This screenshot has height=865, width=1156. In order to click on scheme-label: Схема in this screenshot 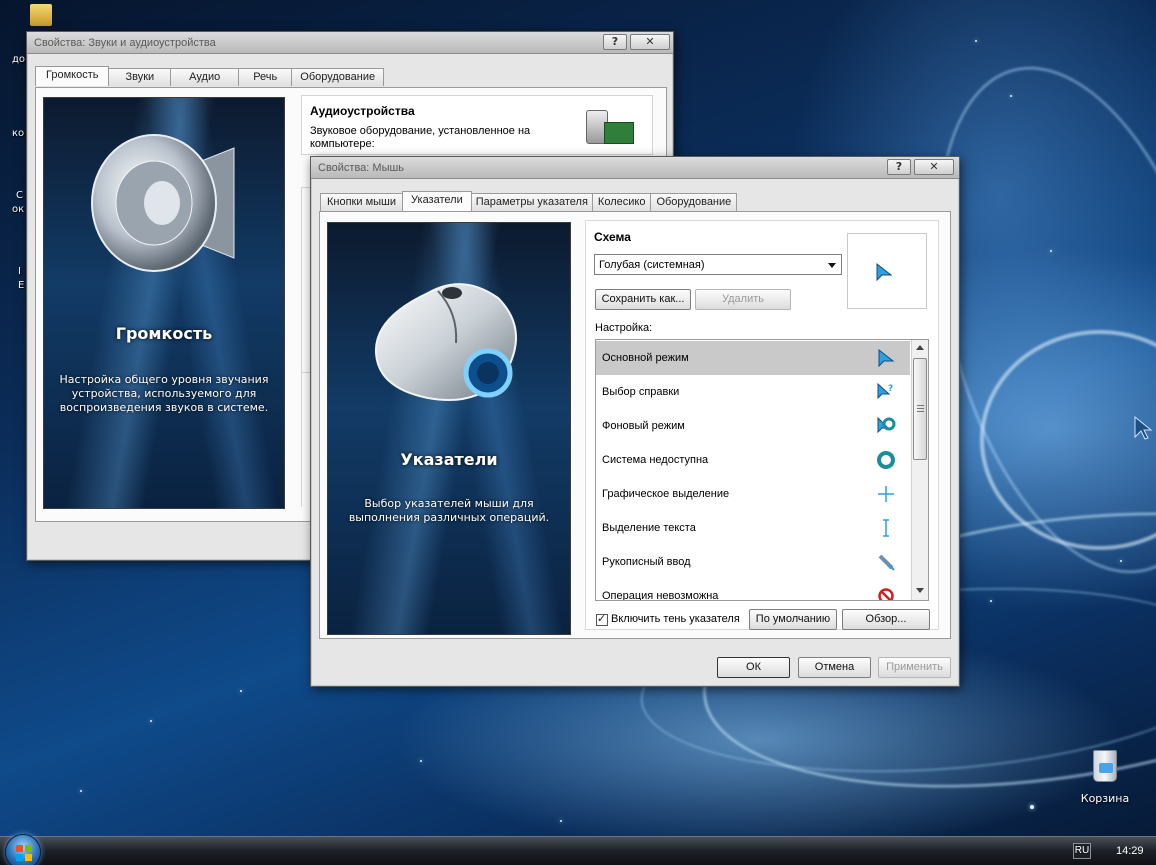, I will do `click(612, 237)`.